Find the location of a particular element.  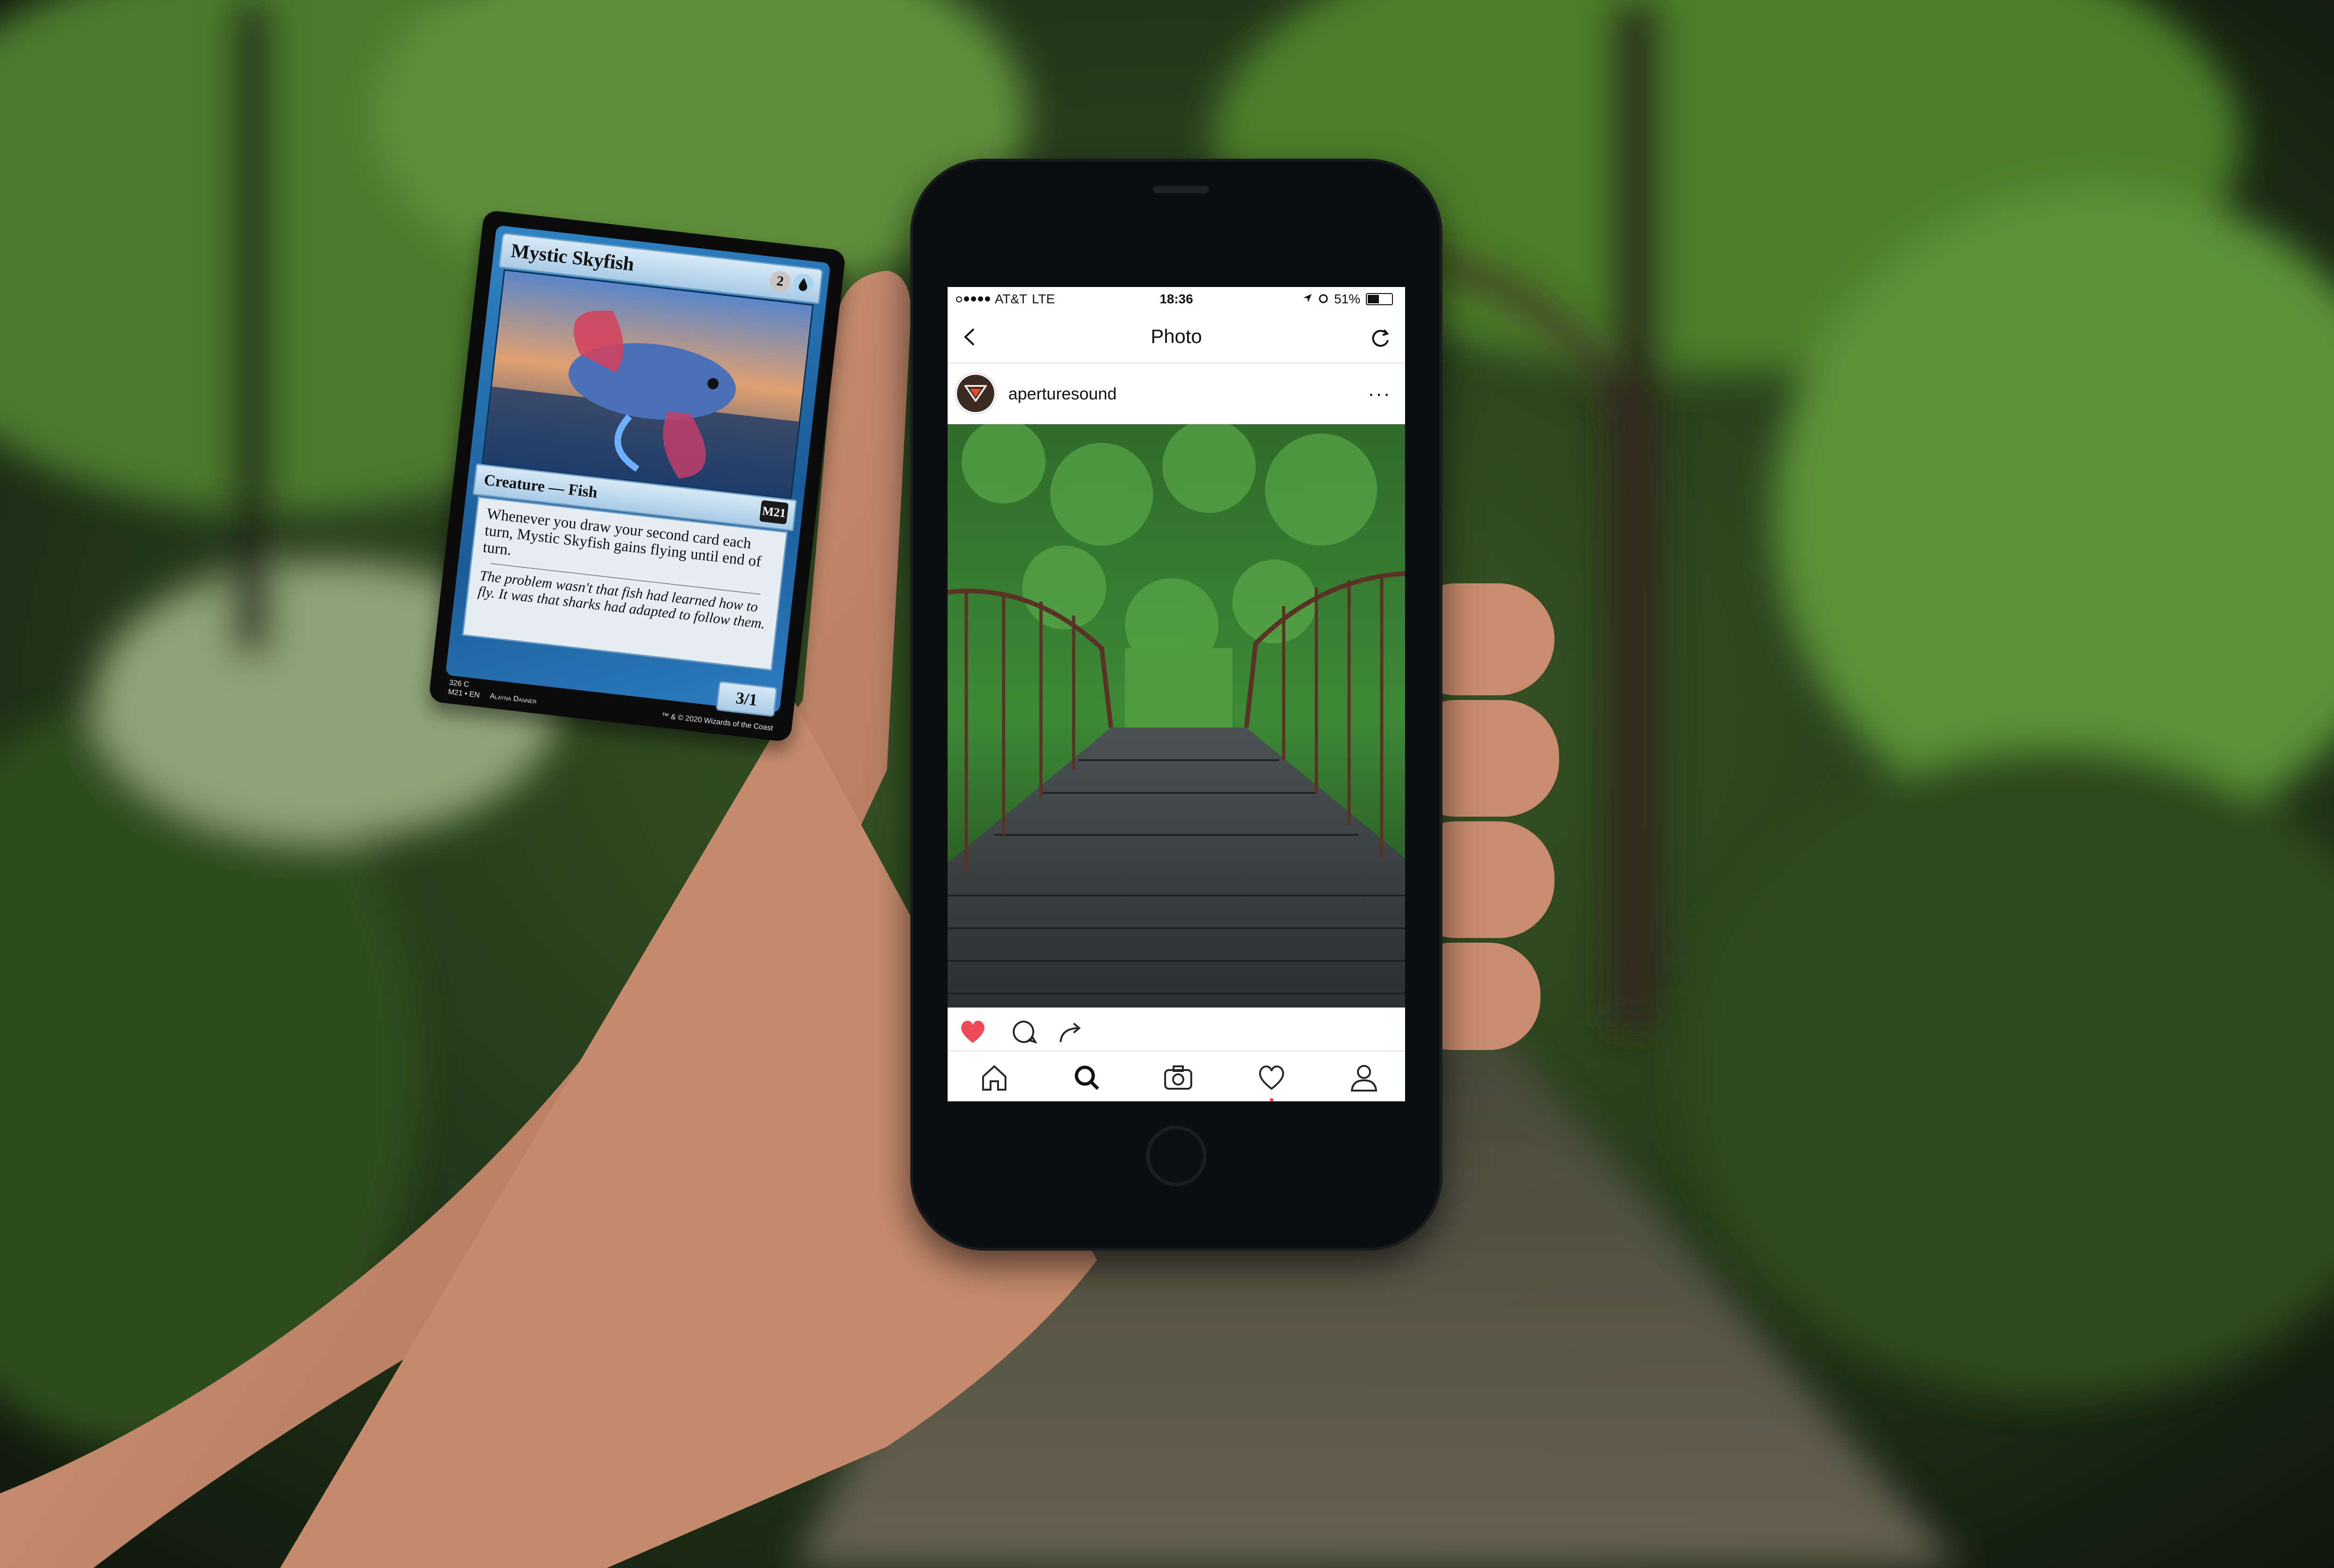

navigation-bar: Photo is located at coordinates (1176, 337).